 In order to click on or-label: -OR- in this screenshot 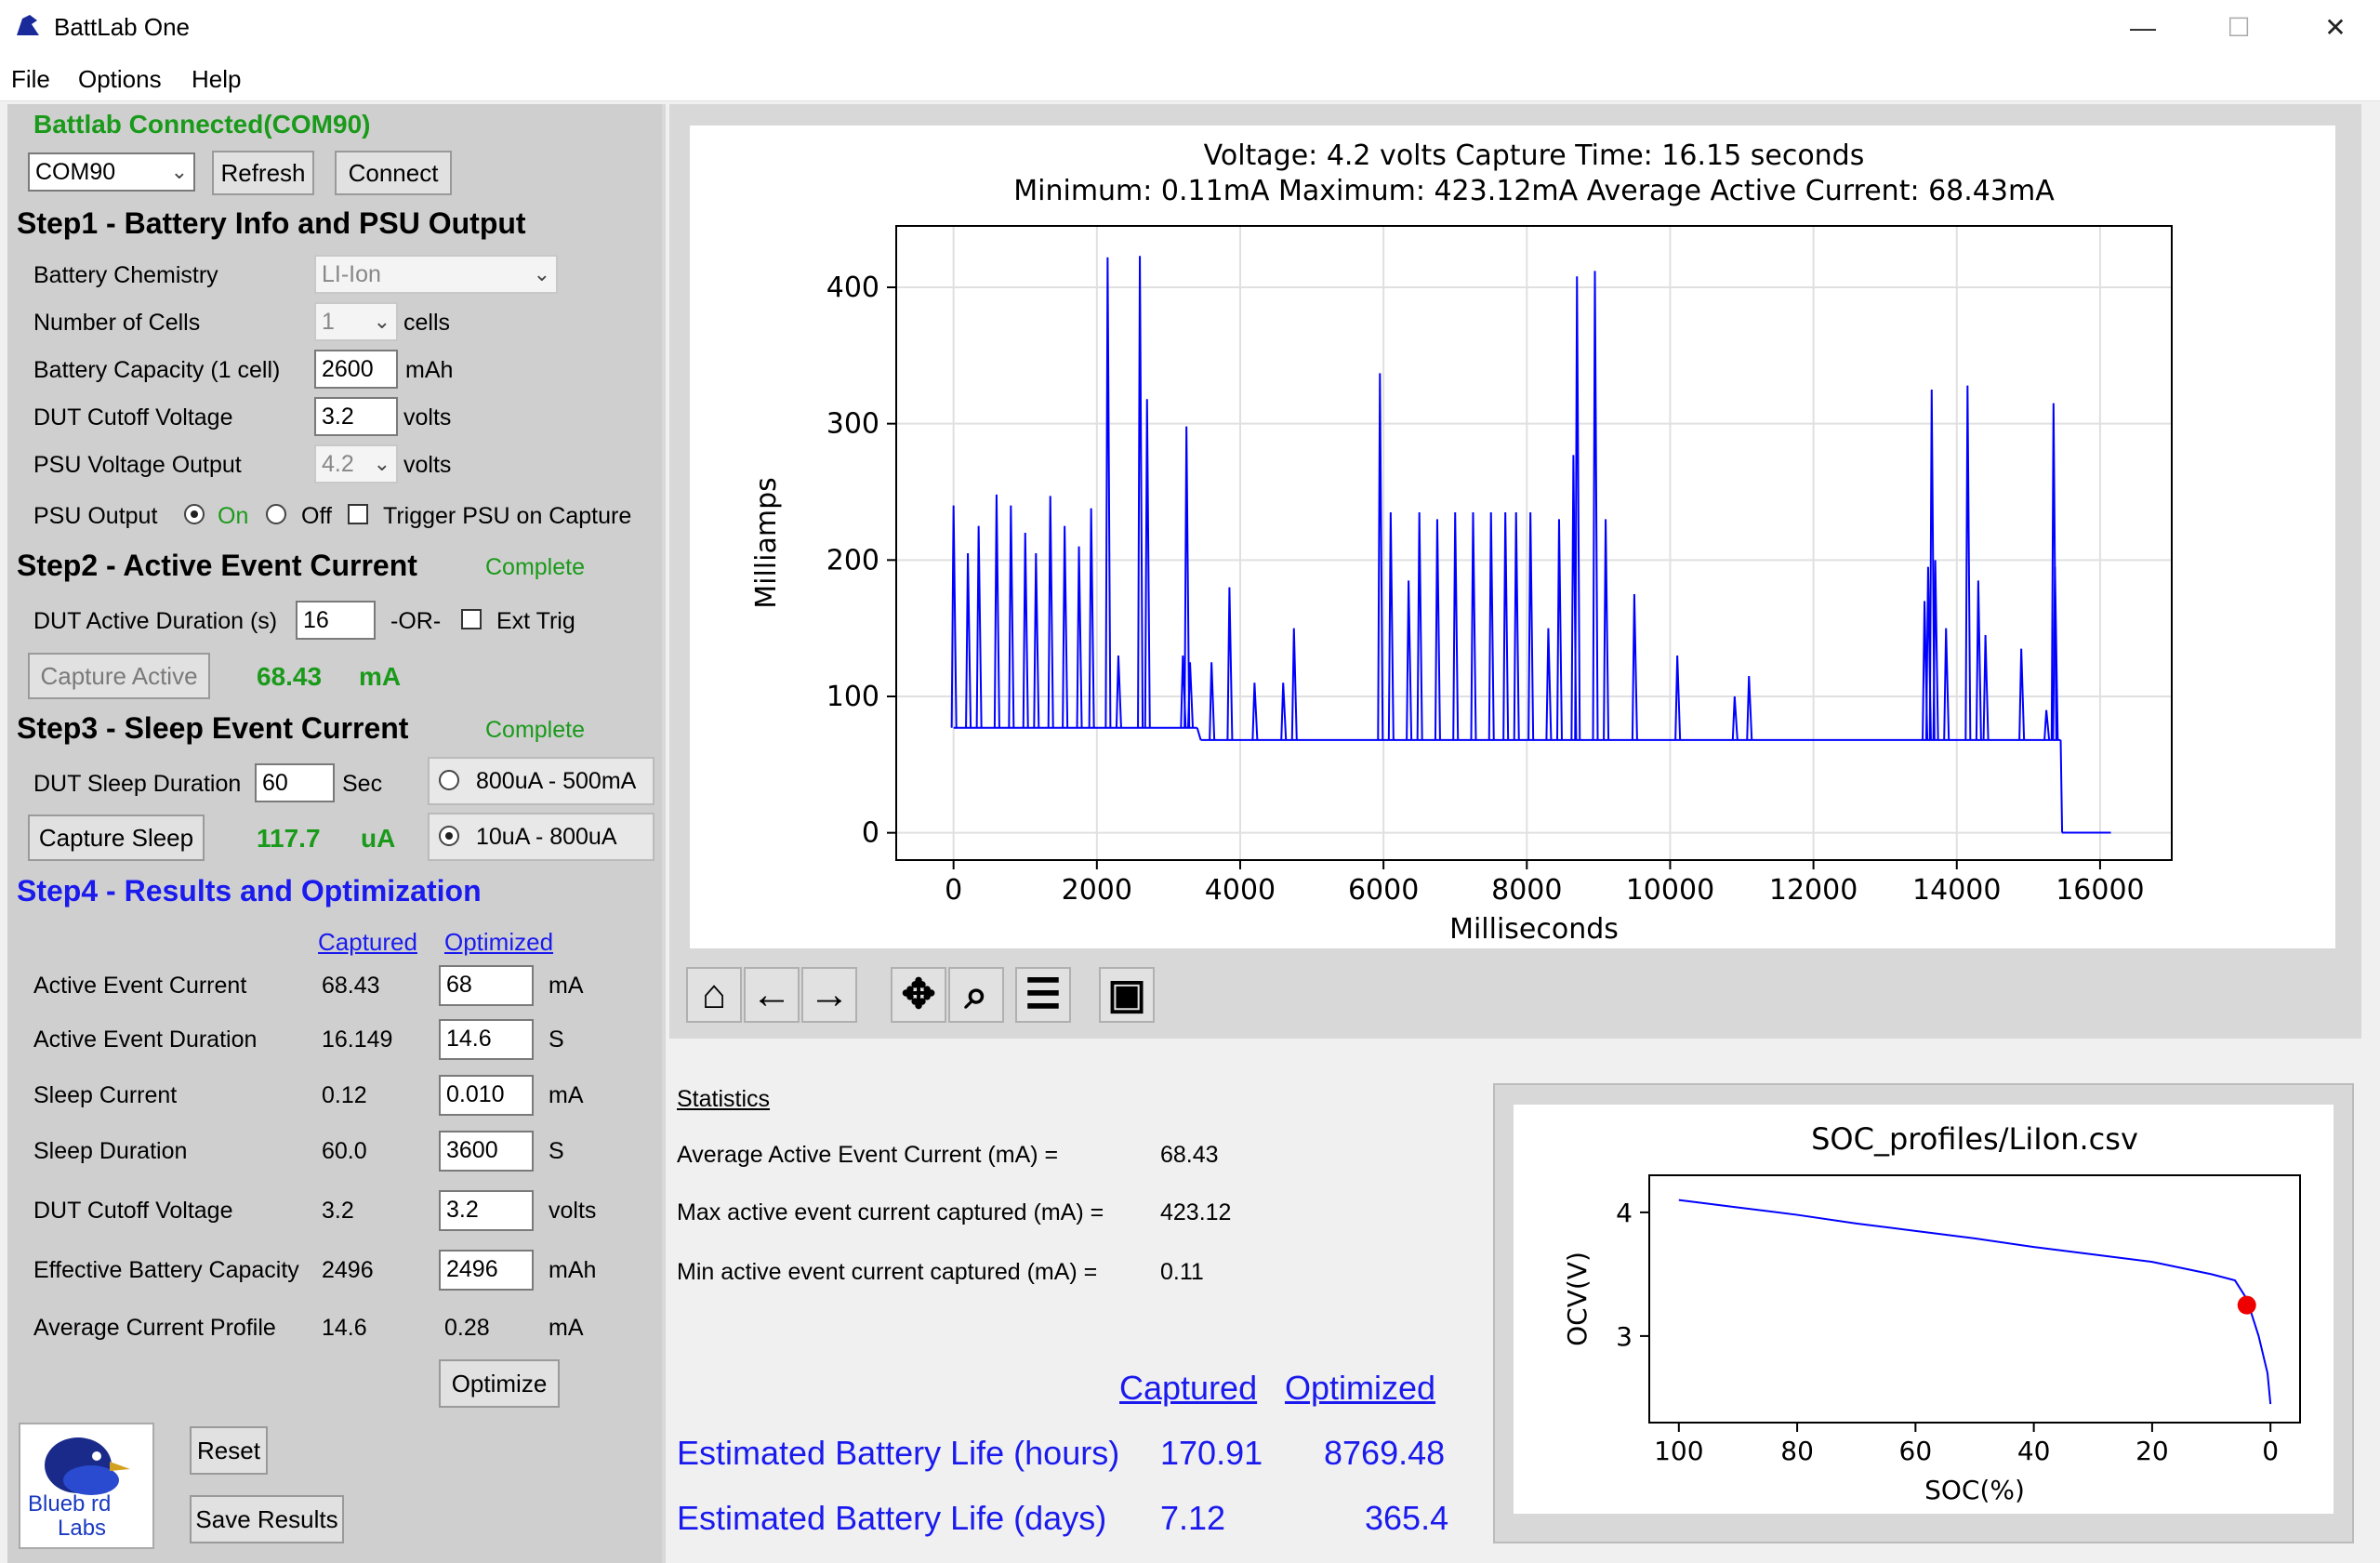, I will do `click(416, 621)`.